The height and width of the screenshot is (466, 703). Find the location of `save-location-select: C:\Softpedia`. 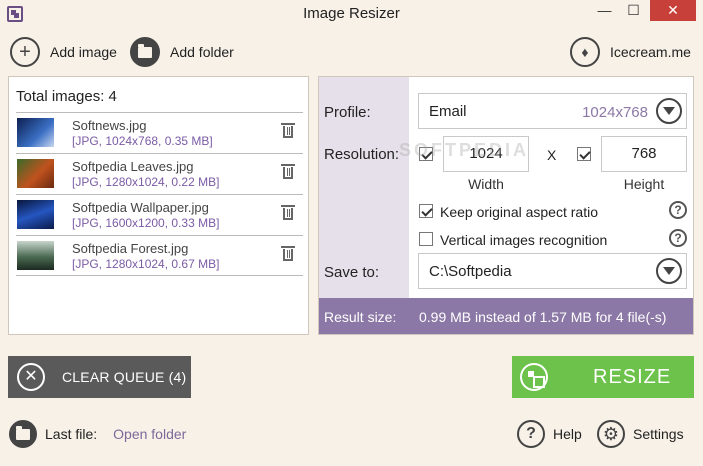

save-location-select: C:\Softpedia is located at coordinates (552, 271).